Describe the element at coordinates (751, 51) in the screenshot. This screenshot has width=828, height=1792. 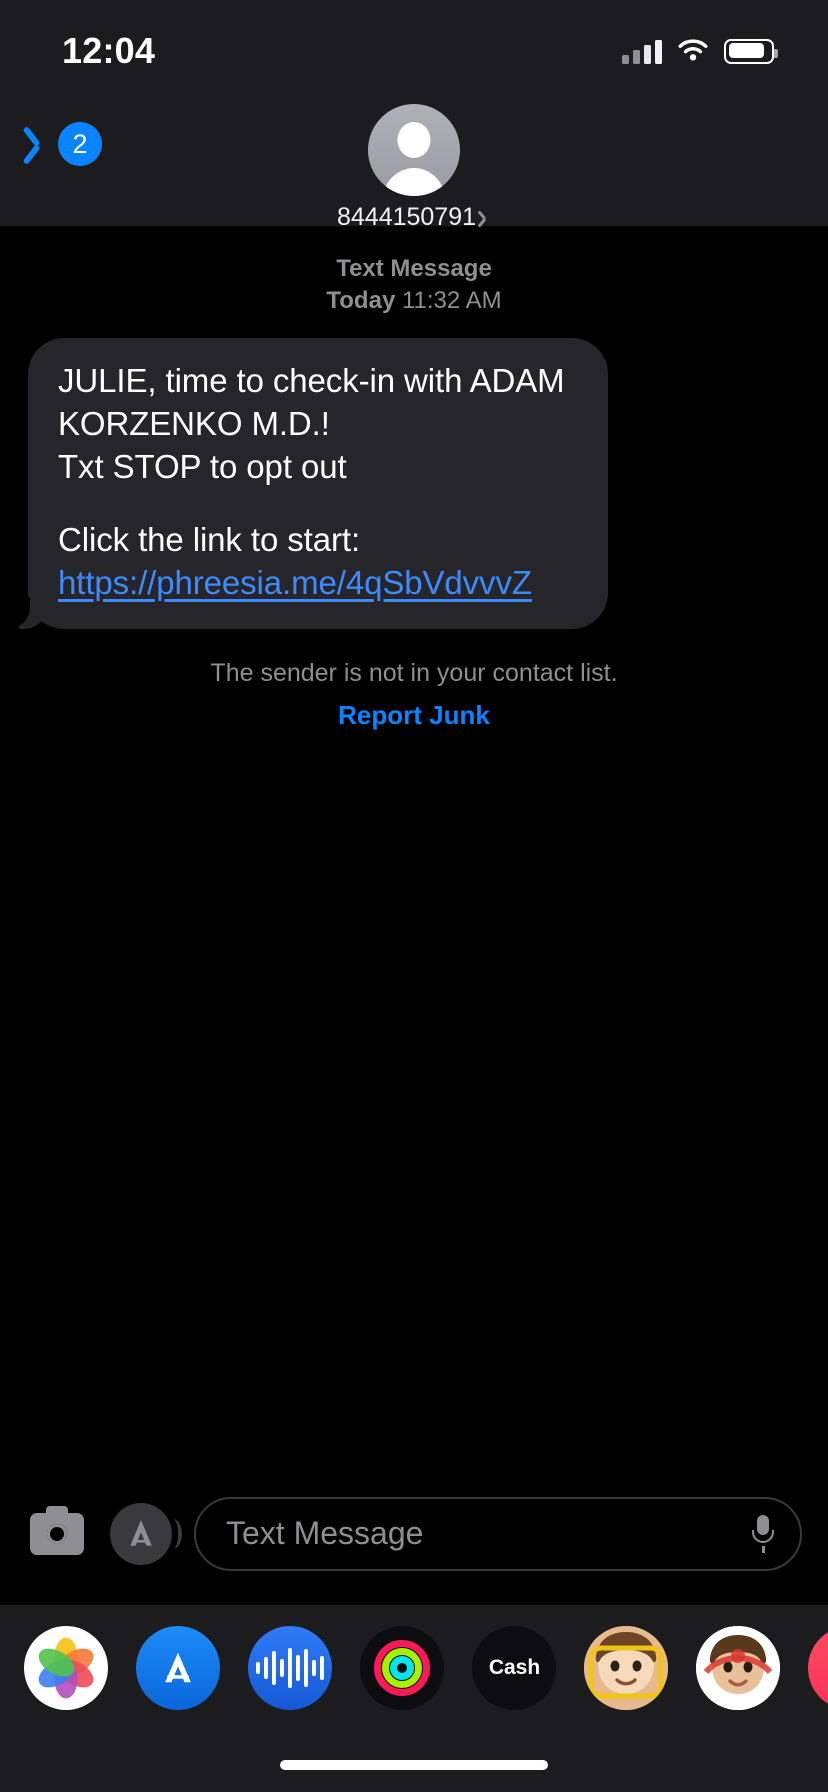
I see `battery-icon` at that location.